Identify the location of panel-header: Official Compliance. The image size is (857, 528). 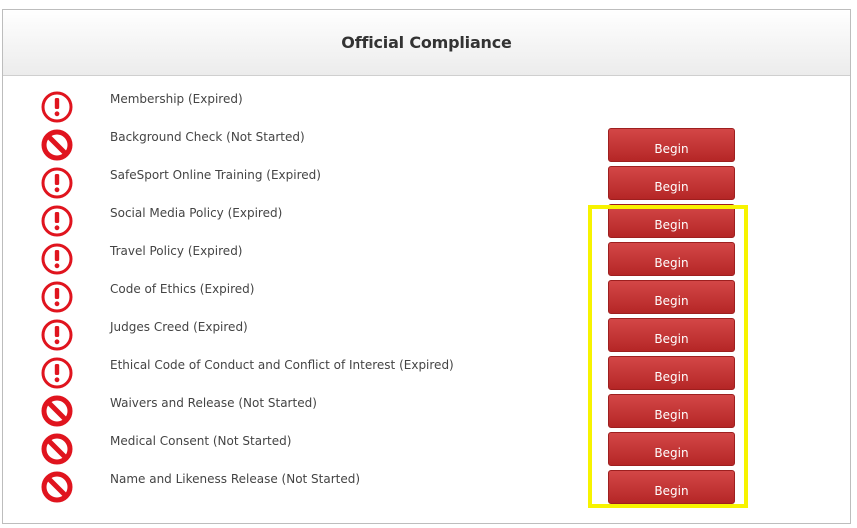
(426, 43).